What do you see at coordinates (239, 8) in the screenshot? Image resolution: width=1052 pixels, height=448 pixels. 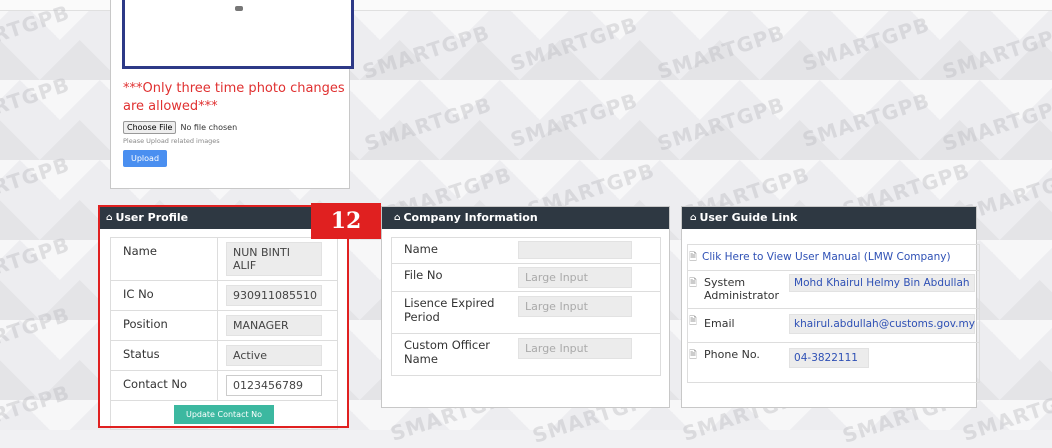 I see `photo-placeholder` at bounding box center [239, 8].